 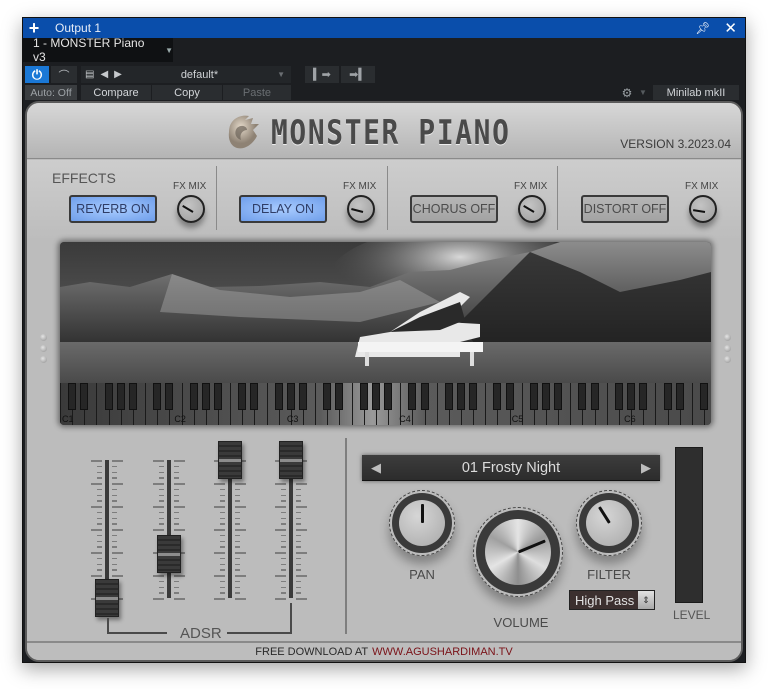 I want to click on website-link: WWW.AGUSHARDIMAN.TV, so click(x=442, y=652).